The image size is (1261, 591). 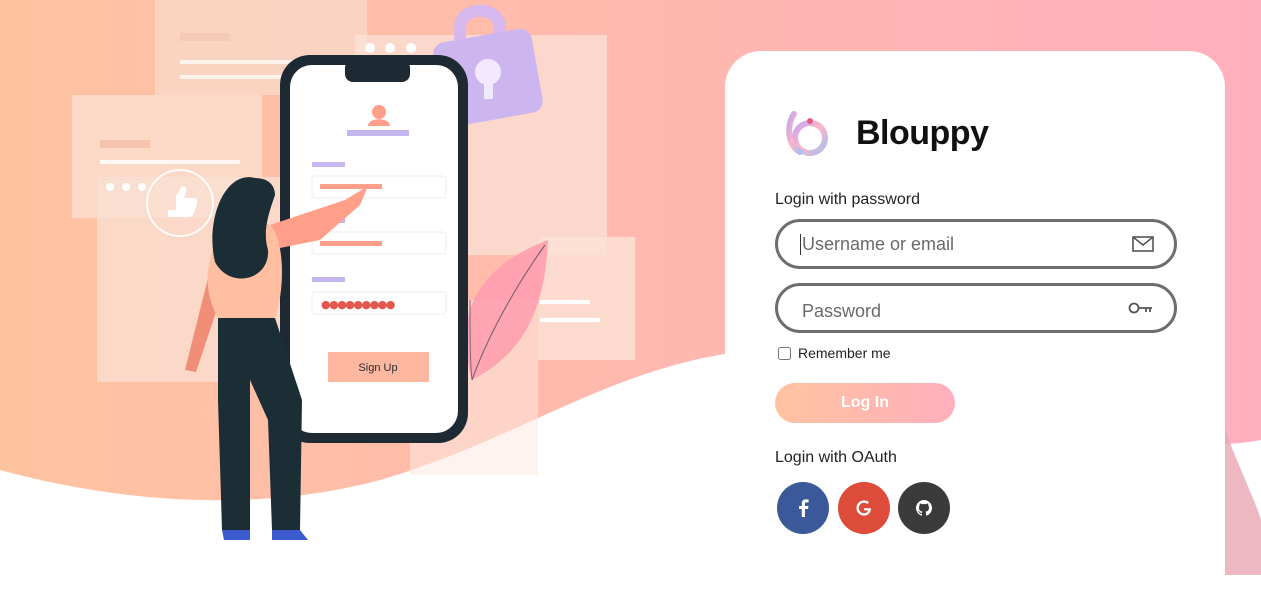 I want to click on blouppy-logo-icon, so click(x=807, y=133).